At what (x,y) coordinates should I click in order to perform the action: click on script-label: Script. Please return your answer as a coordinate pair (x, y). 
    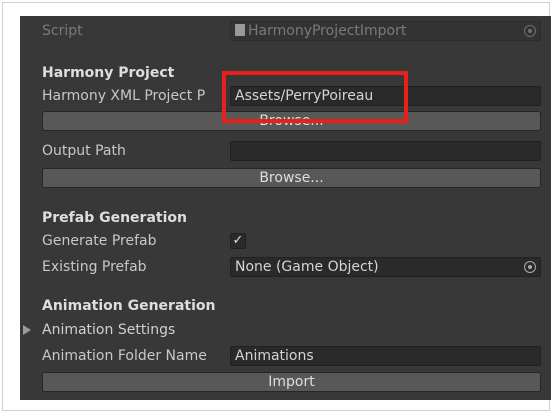
    Looking at the image, I should click on (62, 31).